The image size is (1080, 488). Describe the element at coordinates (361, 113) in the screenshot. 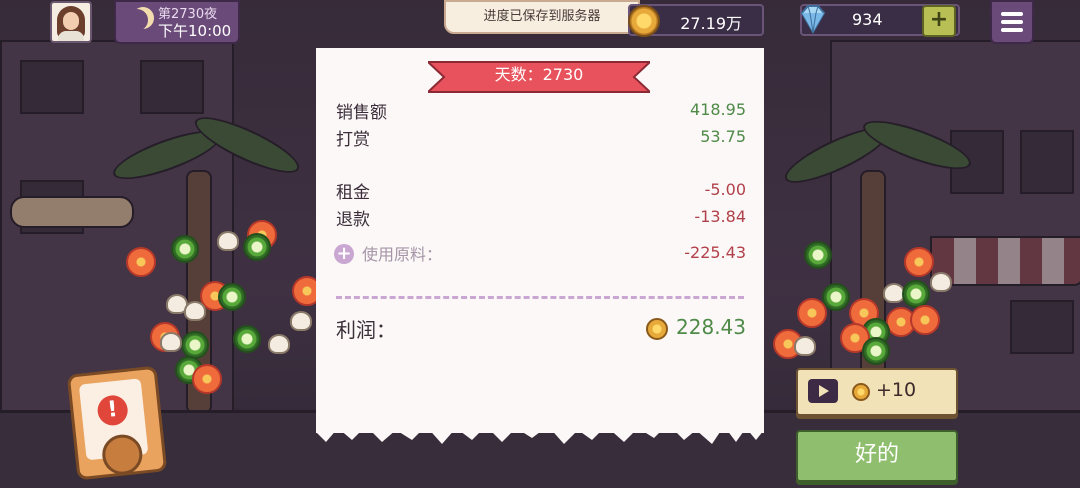

I see `sales-label: 销售额` at that location.